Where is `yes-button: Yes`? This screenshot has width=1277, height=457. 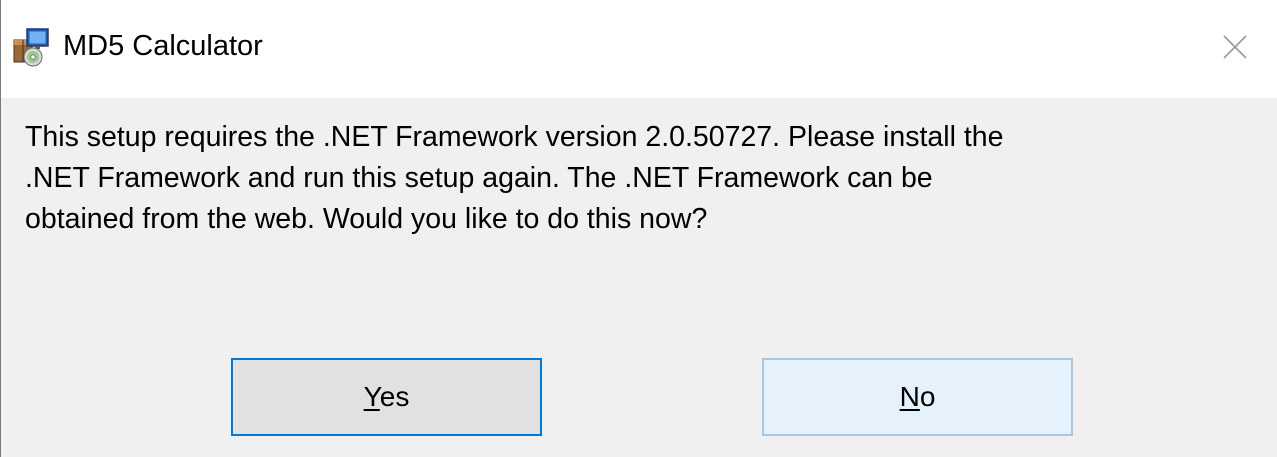
yes-button: Yes is located at coordinates (386, 397).